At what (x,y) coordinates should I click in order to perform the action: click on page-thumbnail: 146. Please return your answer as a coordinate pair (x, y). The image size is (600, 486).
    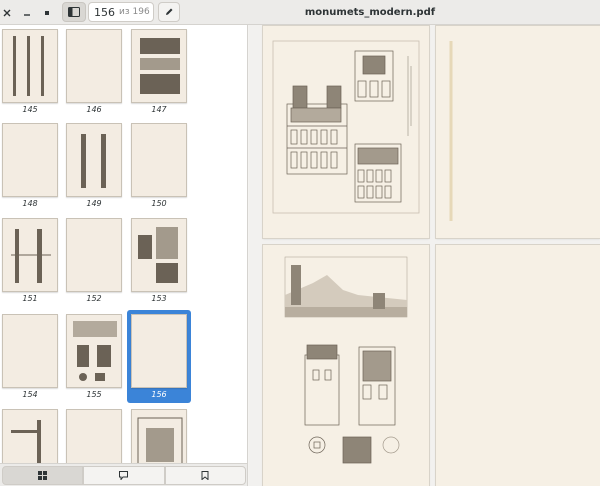
    Looking at the image, I should click on (94, 71).